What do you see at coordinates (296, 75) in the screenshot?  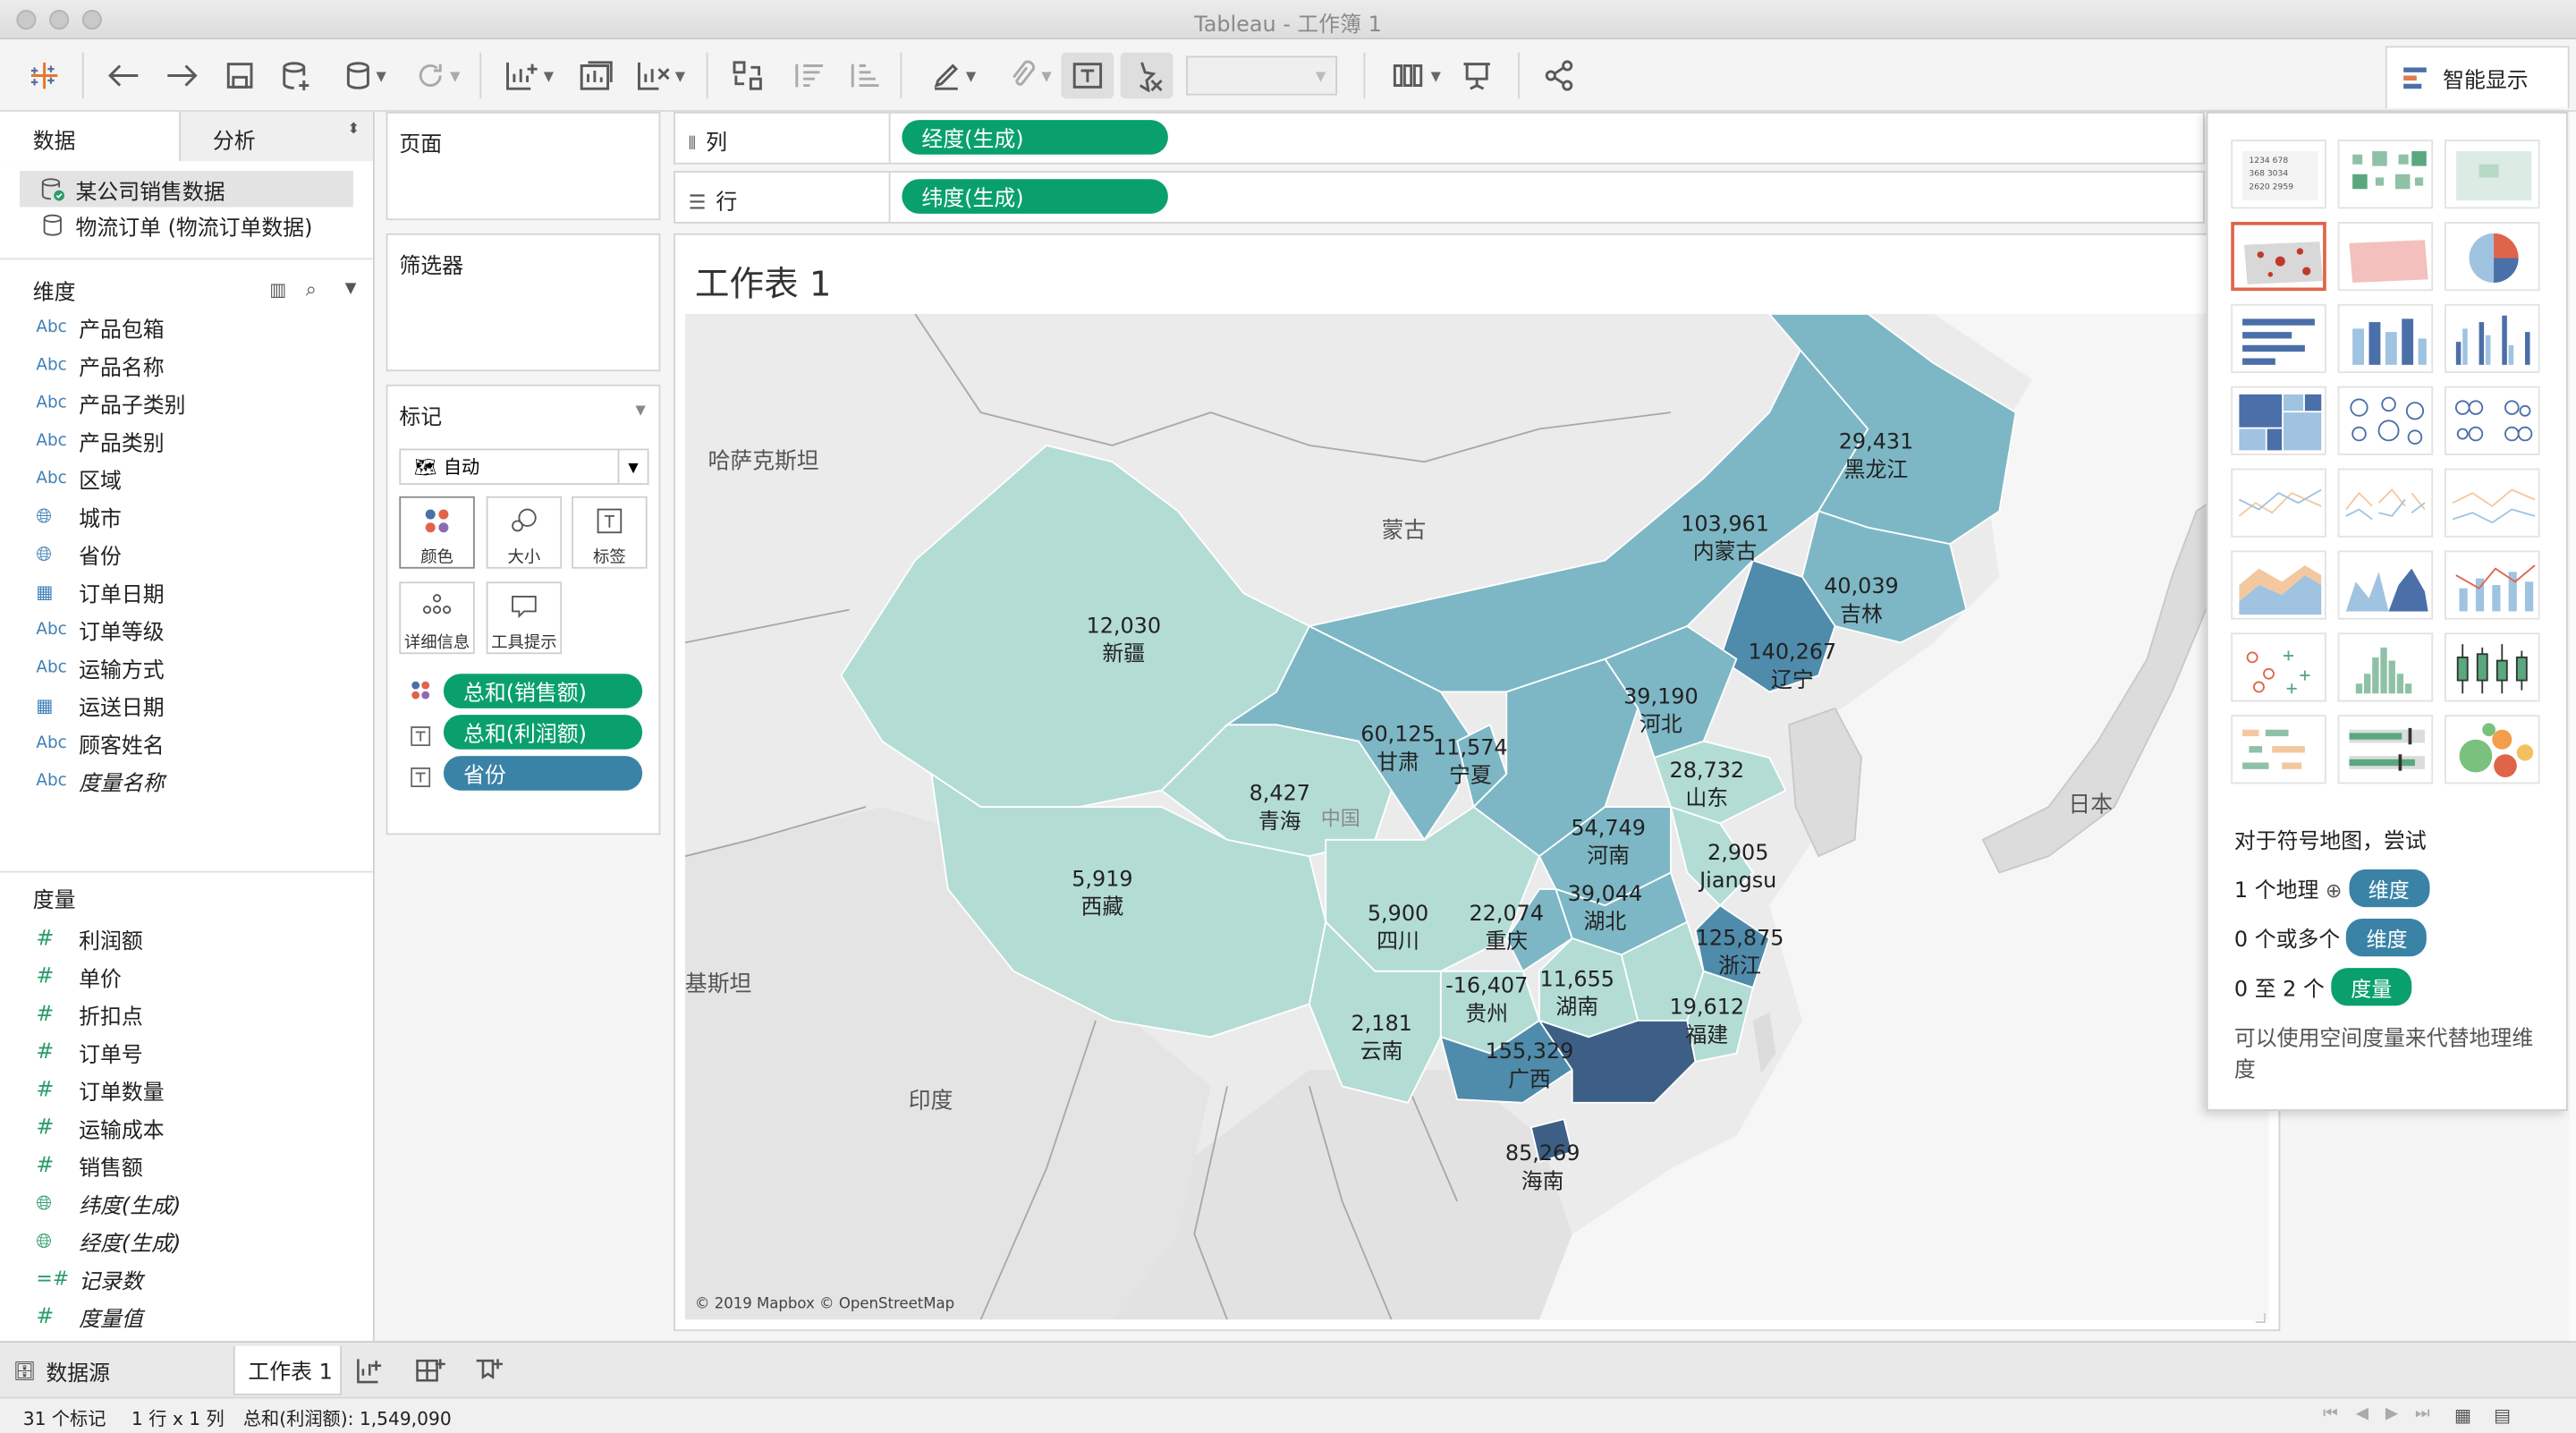 I see `new-datasource-icon` at bounding box center [296, 75].